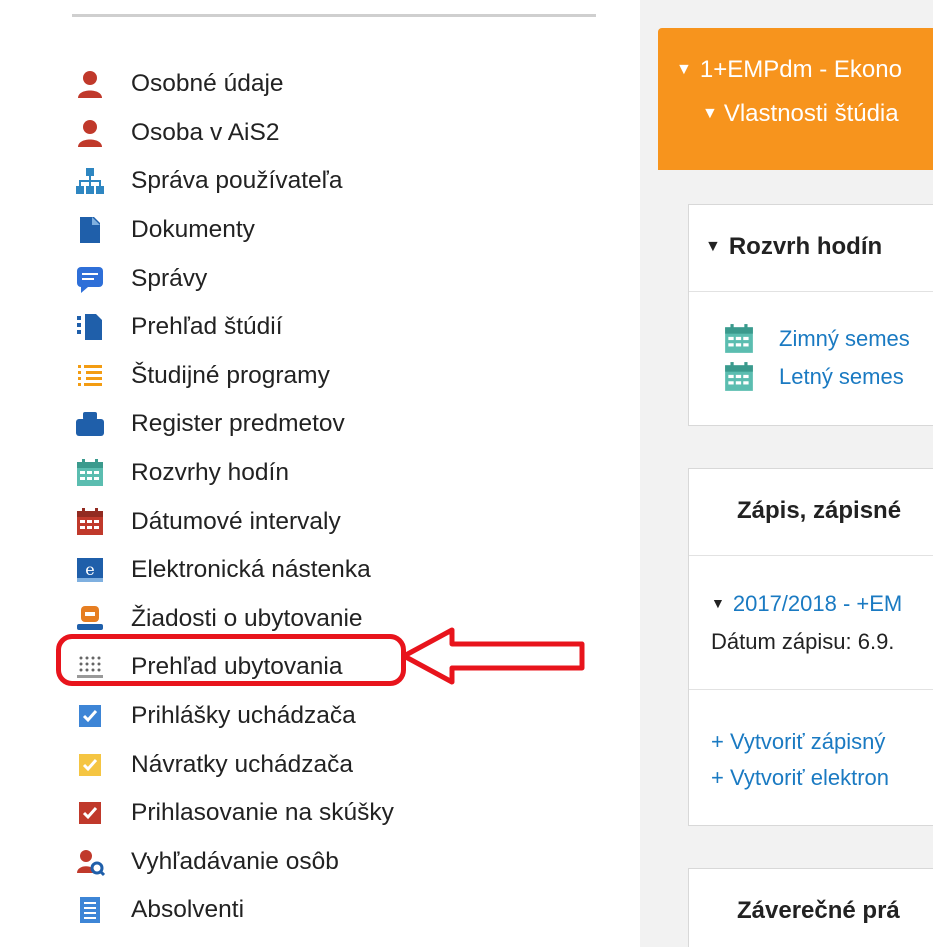 Image resolution: width=933 pixels, height=947 pixels. I want to click on menu-item-label: Návratky uchádzača, so click(242, 764).